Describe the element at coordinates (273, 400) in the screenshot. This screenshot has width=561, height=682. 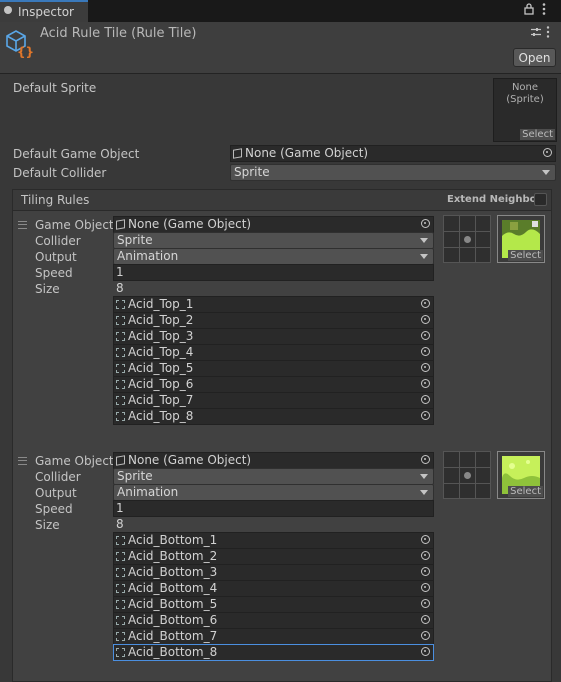
I see `sprite-slot: Acid_Top_7` at that location.